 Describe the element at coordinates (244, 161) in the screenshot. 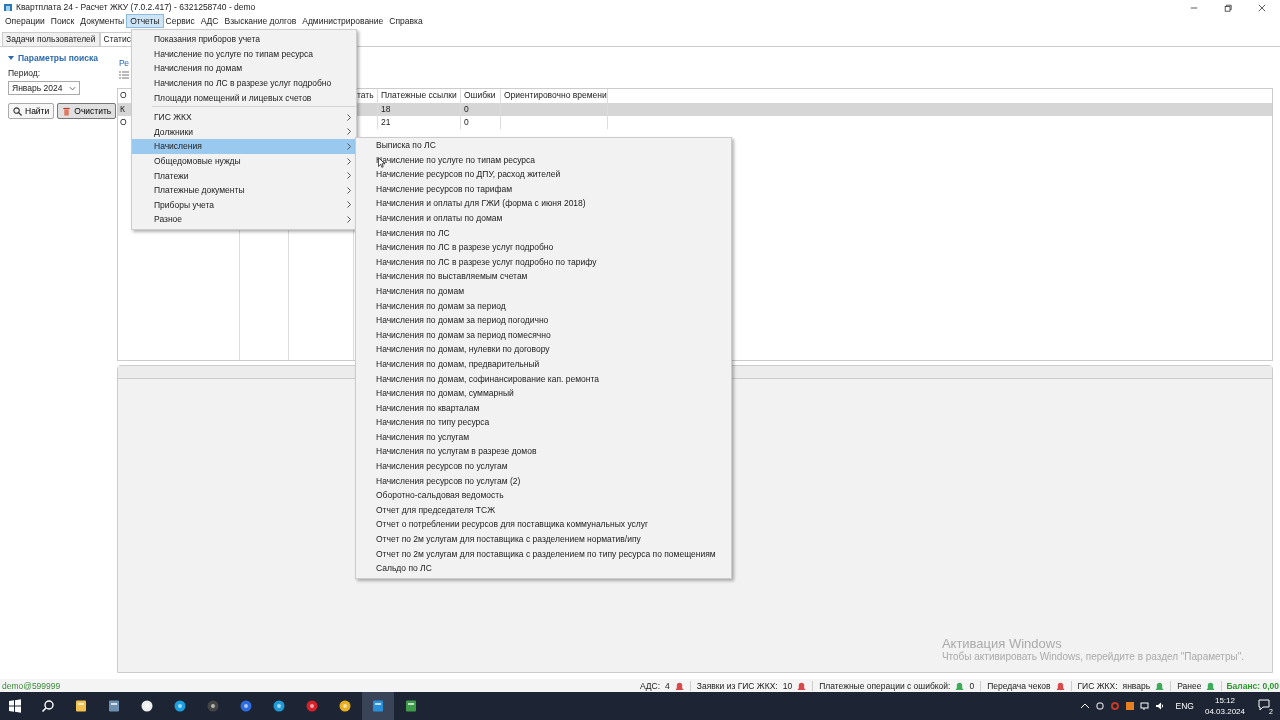

I see `menu-item: Общедомовые нужды` at that location.